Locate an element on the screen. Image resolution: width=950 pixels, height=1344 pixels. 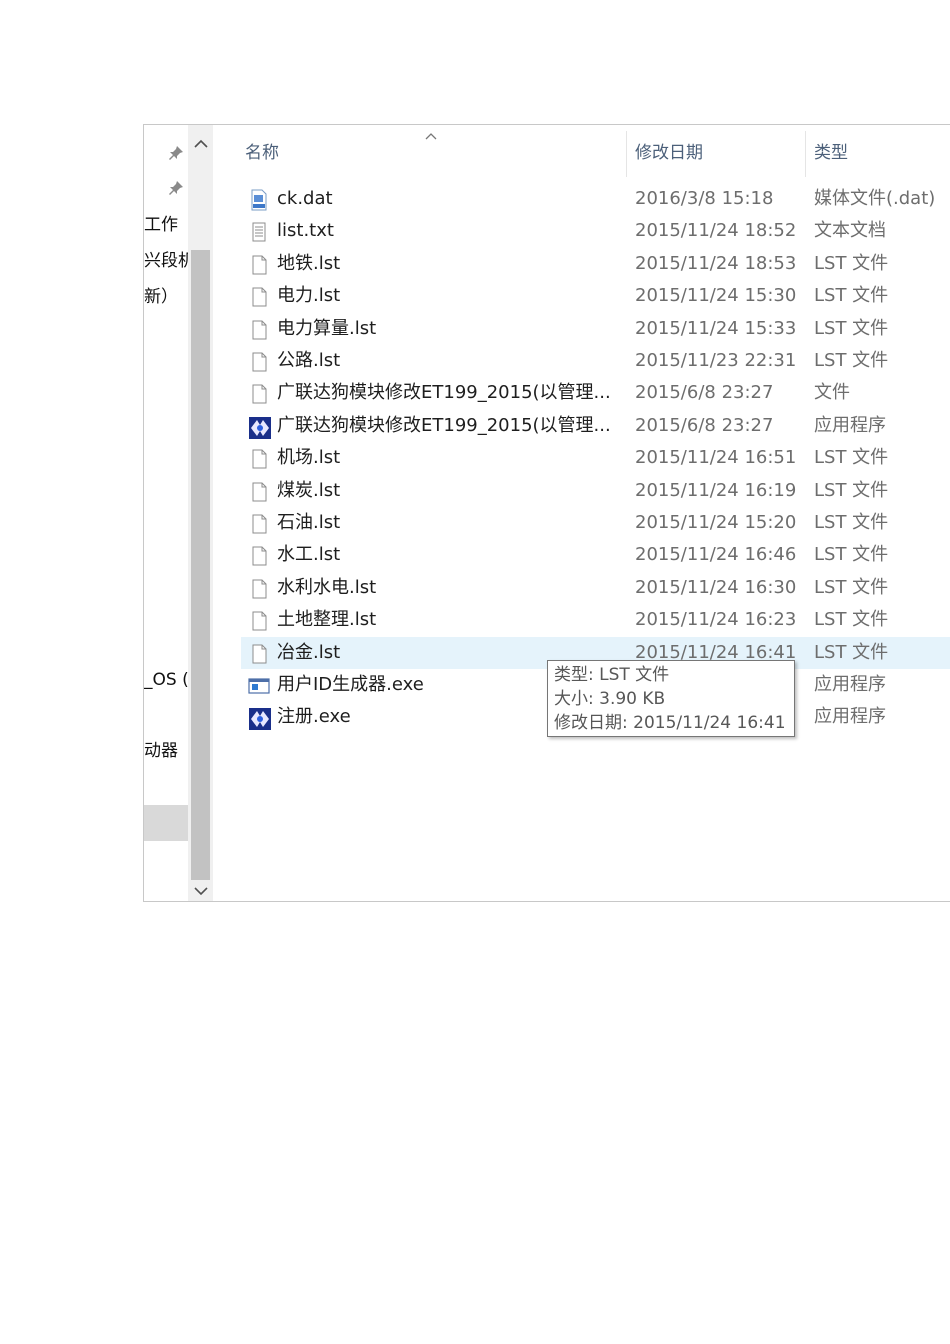
nav-item: 兴段机 is located at coordinates (166, 261).